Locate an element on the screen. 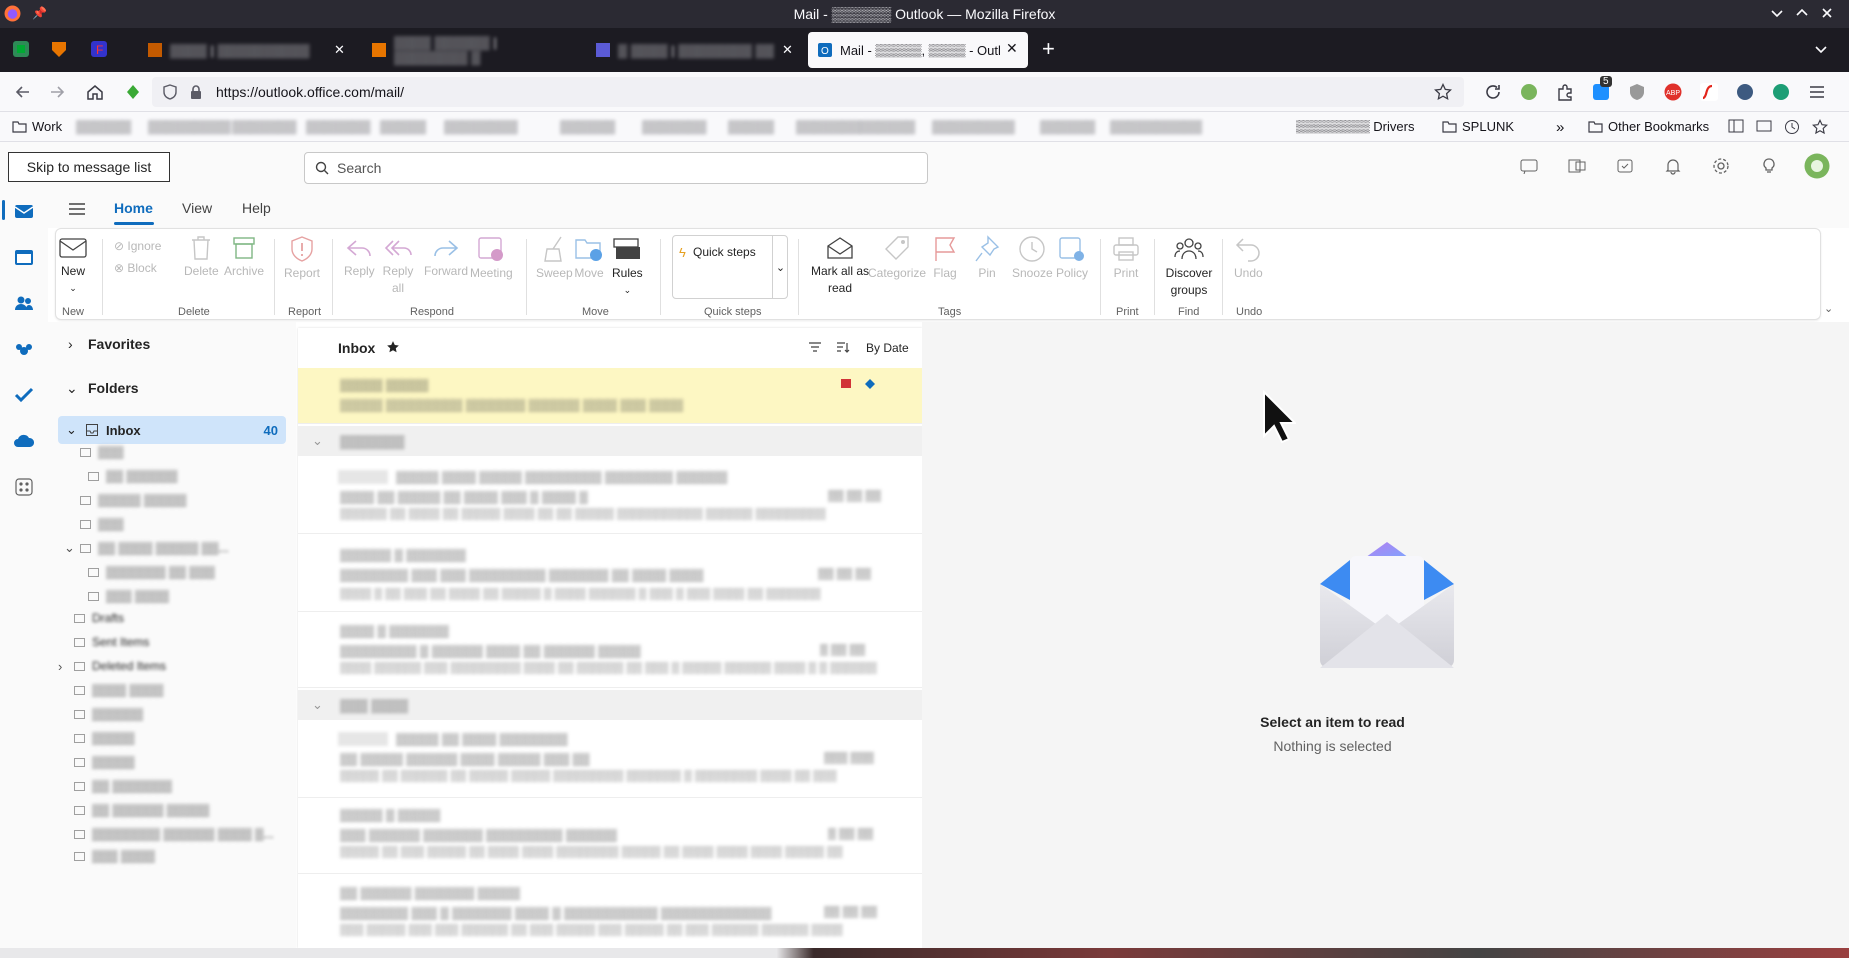 This screenshot has width=1849, height=958. skip-to-message-list-button: Skip to message list is located at coordinates (89, 167).